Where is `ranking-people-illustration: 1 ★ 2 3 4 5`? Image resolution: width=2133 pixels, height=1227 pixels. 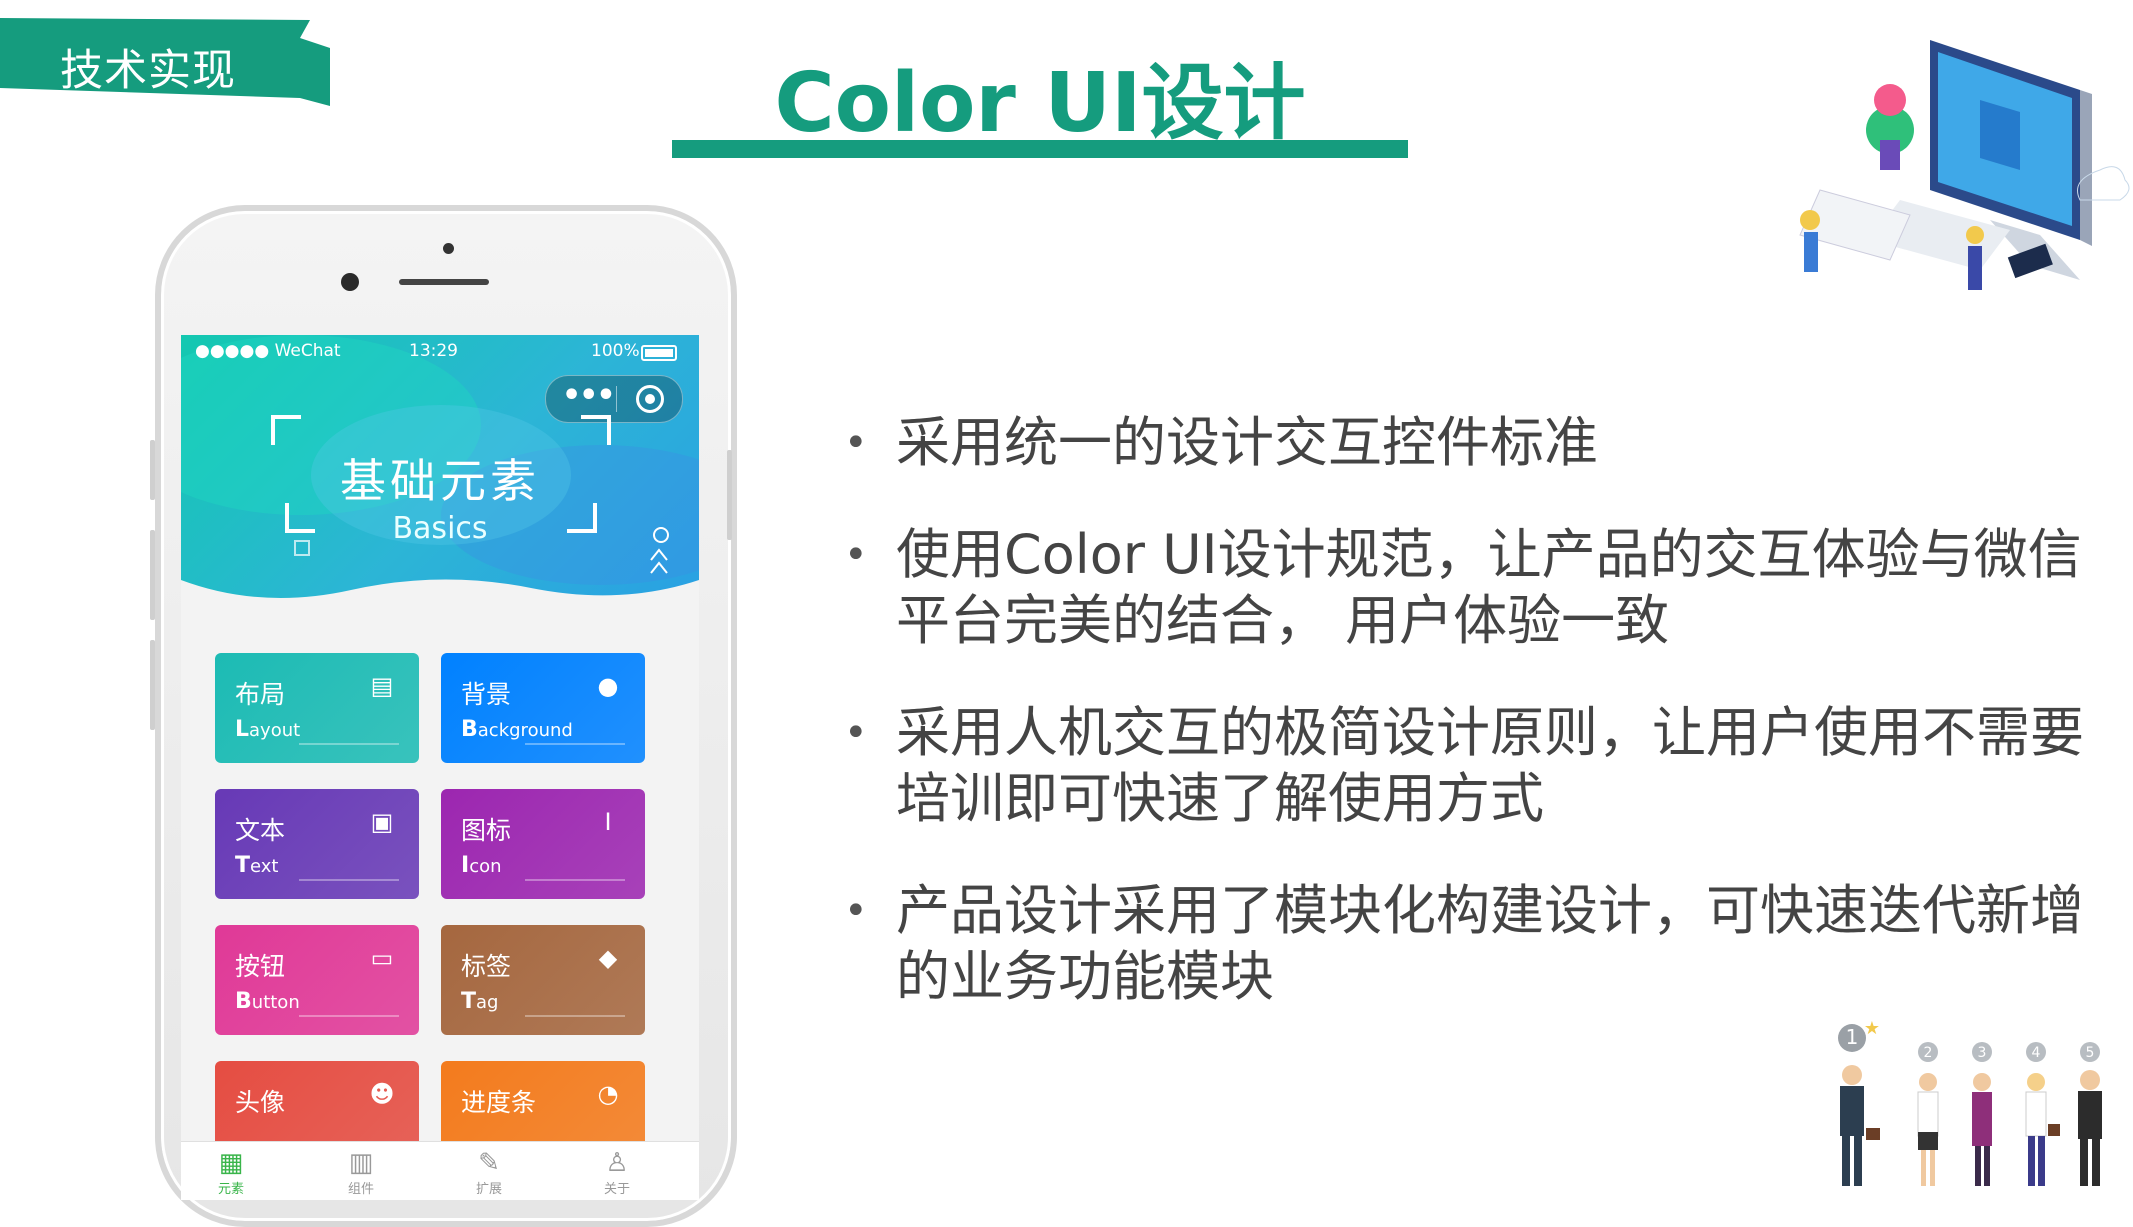 ranking-people-illustration: 1 ★ 2 3 4 5 is located at coordinates (1970, 1103).